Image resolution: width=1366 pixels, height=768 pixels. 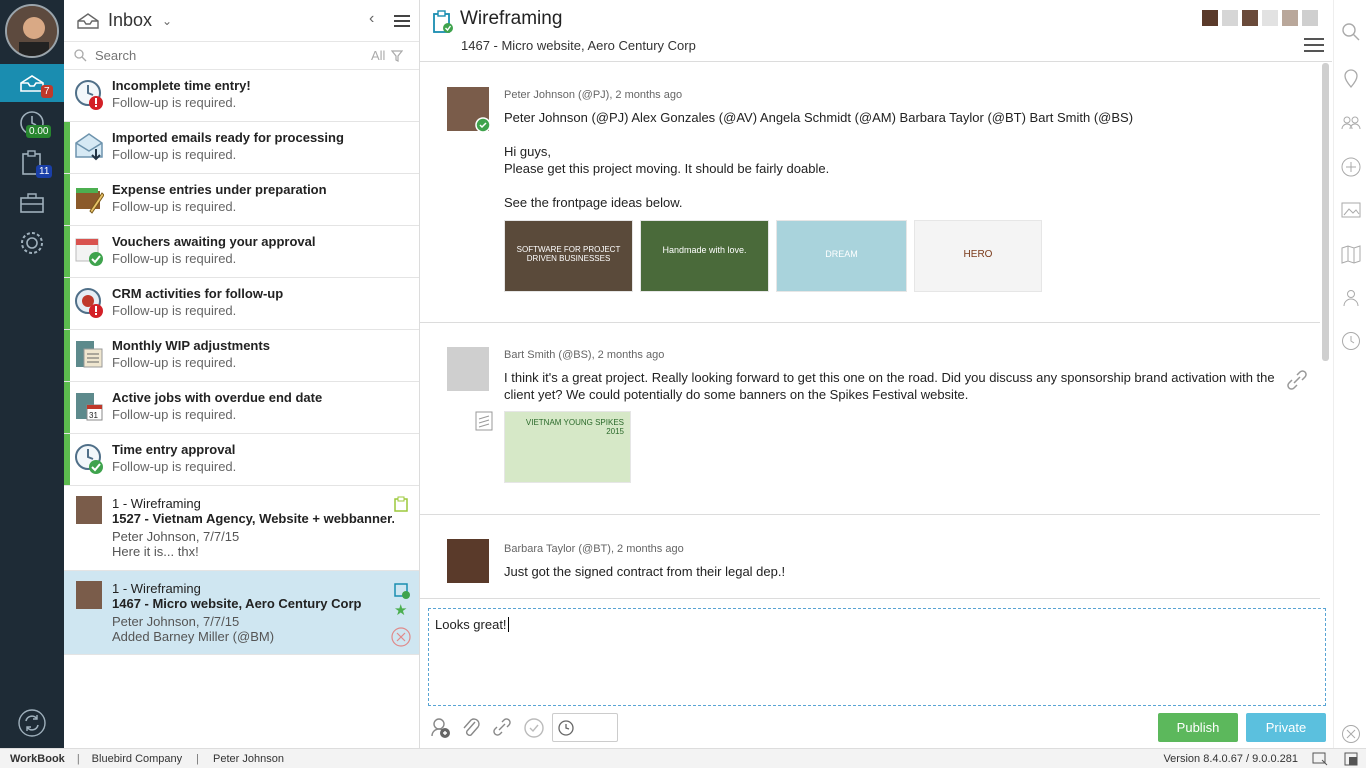 What do you see at coordinates (704, 256) in the screenshot?
I see `image-thumbnail: Handmade with love.` at bounding box center [704, 256].